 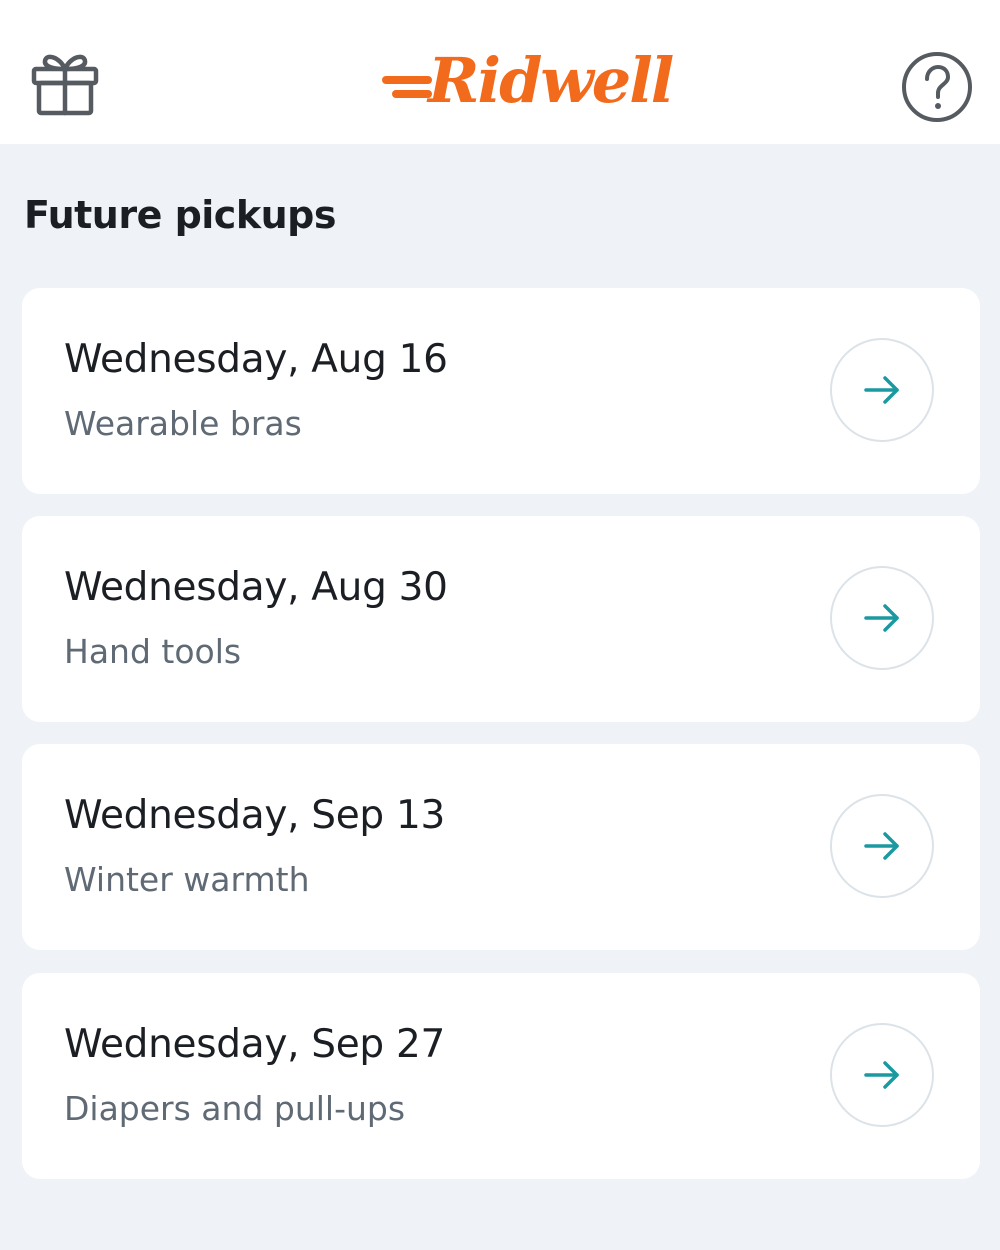 I want to click on pickup-category: Wearable bras, so click(x=183, y=423).